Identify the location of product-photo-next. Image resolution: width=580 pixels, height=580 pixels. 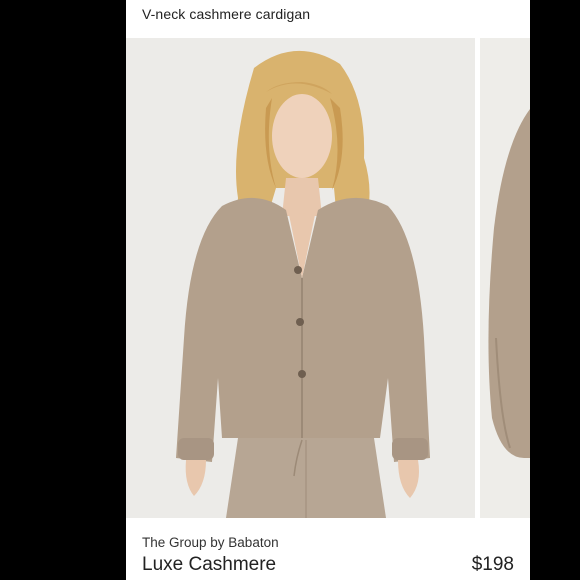
(505, 278).